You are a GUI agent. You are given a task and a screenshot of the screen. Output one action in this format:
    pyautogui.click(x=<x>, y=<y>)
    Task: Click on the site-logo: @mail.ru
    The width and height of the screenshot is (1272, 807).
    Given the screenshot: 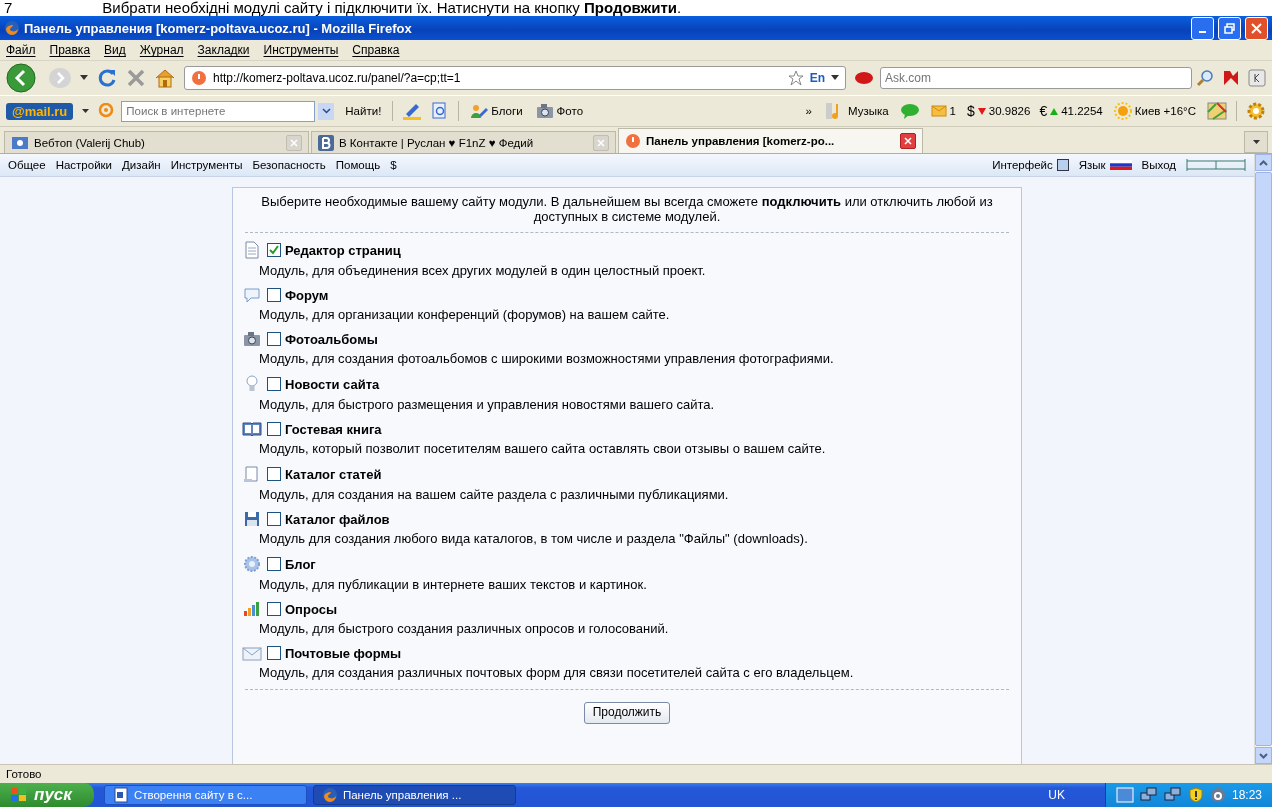 What is the action you would take?
    pyautogui.click(x=40, y=111)
    